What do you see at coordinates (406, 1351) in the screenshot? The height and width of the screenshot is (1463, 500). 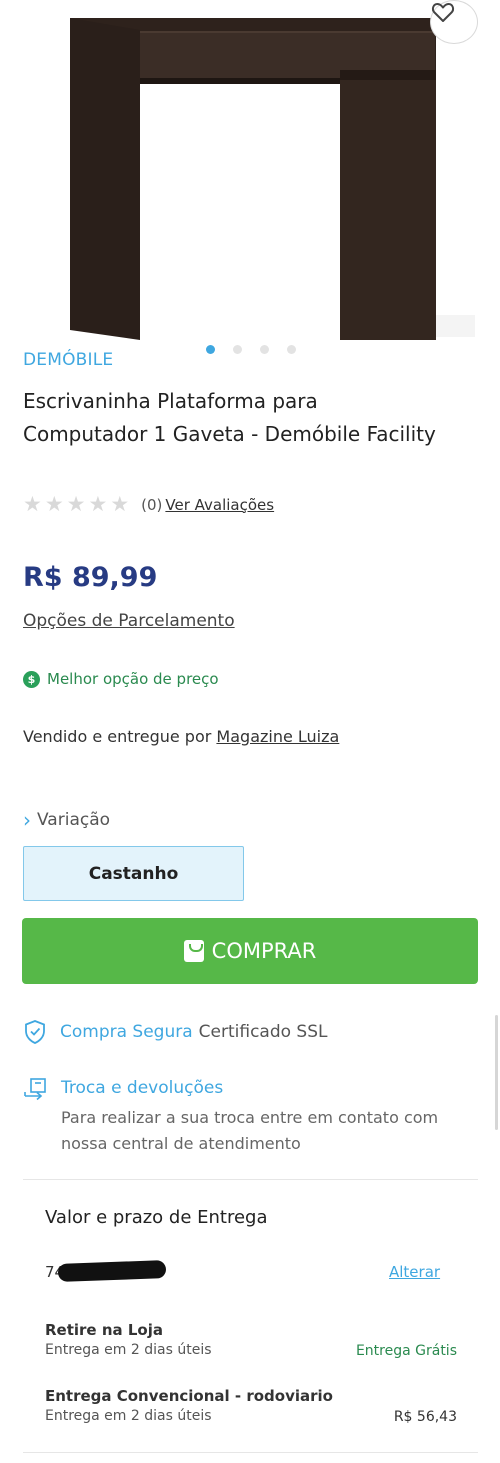 I see `delivery-option-price: Entrega Grátis` at bounding box center [406, 1351].